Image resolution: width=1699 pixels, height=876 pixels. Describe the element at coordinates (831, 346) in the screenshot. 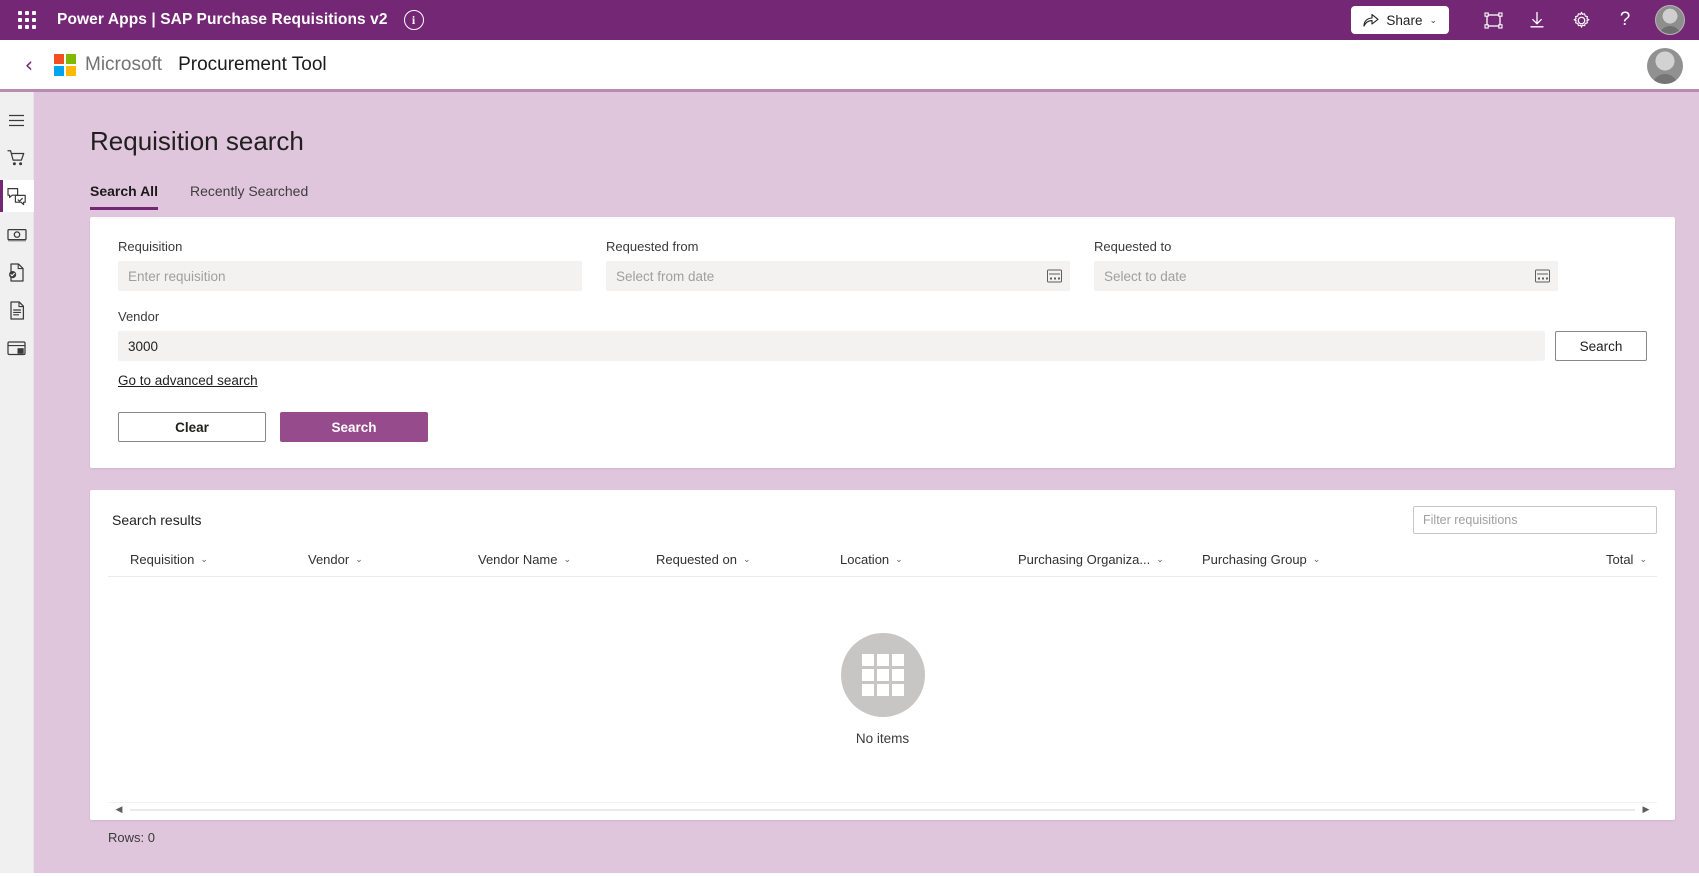

I see `vendor-input: 3000` at that location.